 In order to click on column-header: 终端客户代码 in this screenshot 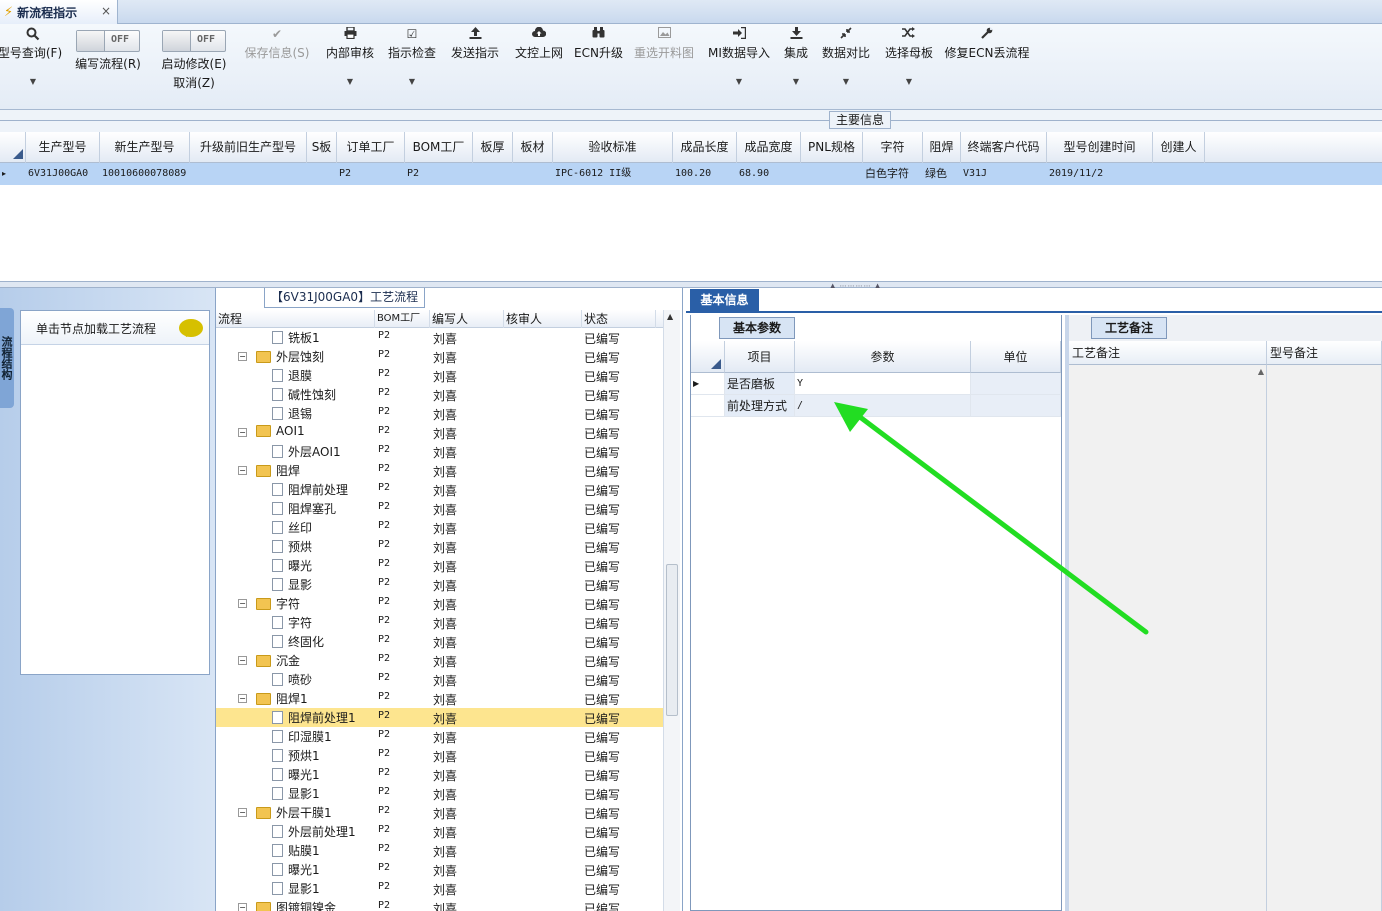, I will do `click(1004, 147)`.